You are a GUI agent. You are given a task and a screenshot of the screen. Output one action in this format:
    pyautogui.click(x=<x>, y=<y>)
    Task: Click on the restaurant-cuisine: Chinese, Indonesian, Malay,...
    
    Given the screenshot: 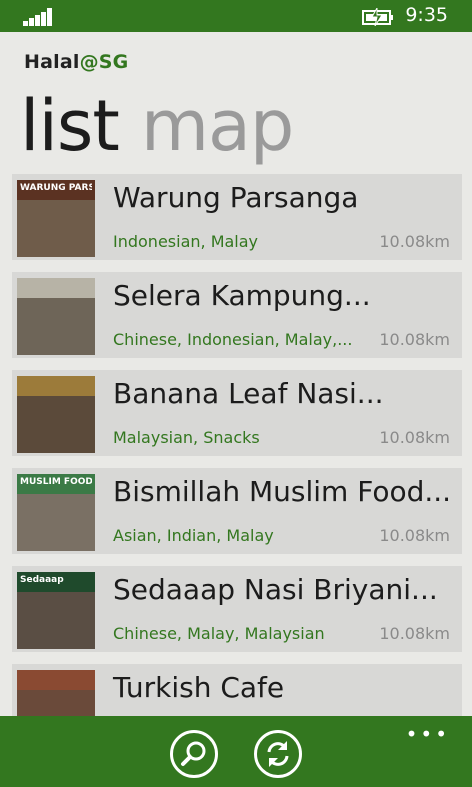 What is the action you would take?
    pyautogui.click(x=233, y=339)
    